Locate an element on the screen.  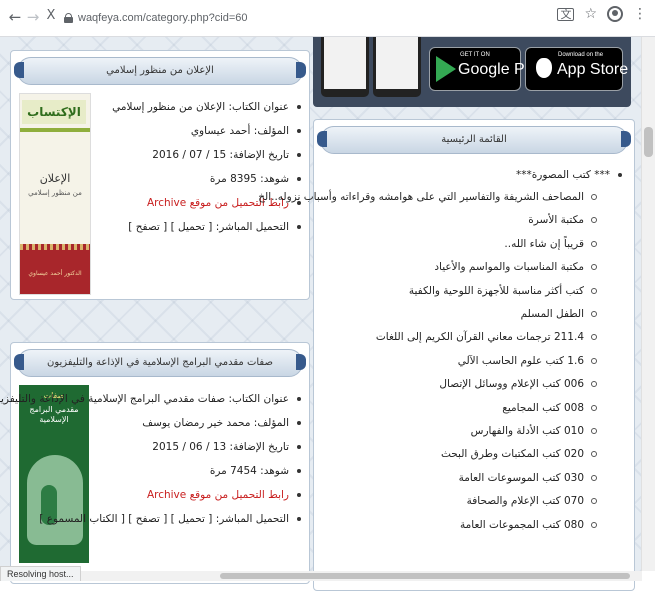
menu-subcategory-item: 1.6 كتب علوم الحاسب الآلي is located at coordinates (474, 361).